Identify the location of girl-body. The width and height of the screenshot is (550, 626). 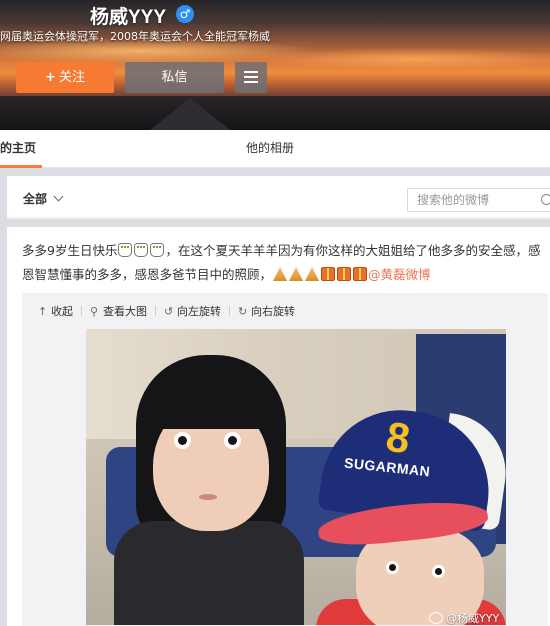
(209, 573).